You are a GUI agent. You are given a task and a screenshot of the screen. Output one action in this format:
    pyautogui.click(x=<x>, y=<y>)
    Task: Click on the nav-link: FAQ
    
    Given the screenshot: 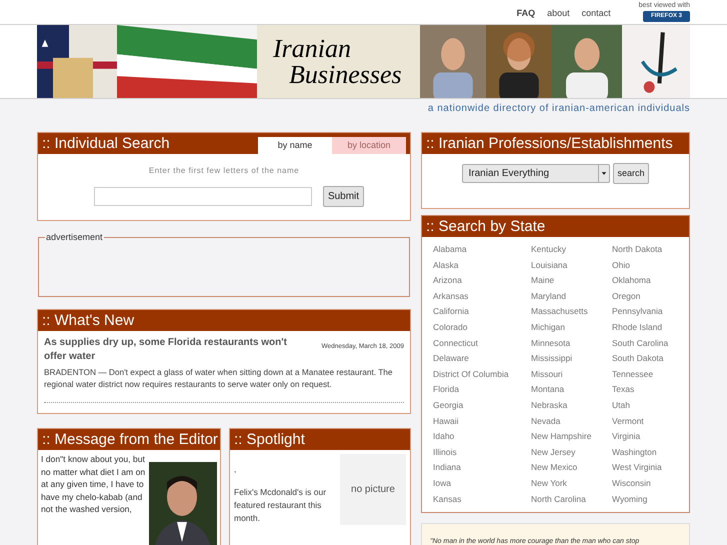 What is the action you would take?
    pyautogui.click(x=526, y=15)
    